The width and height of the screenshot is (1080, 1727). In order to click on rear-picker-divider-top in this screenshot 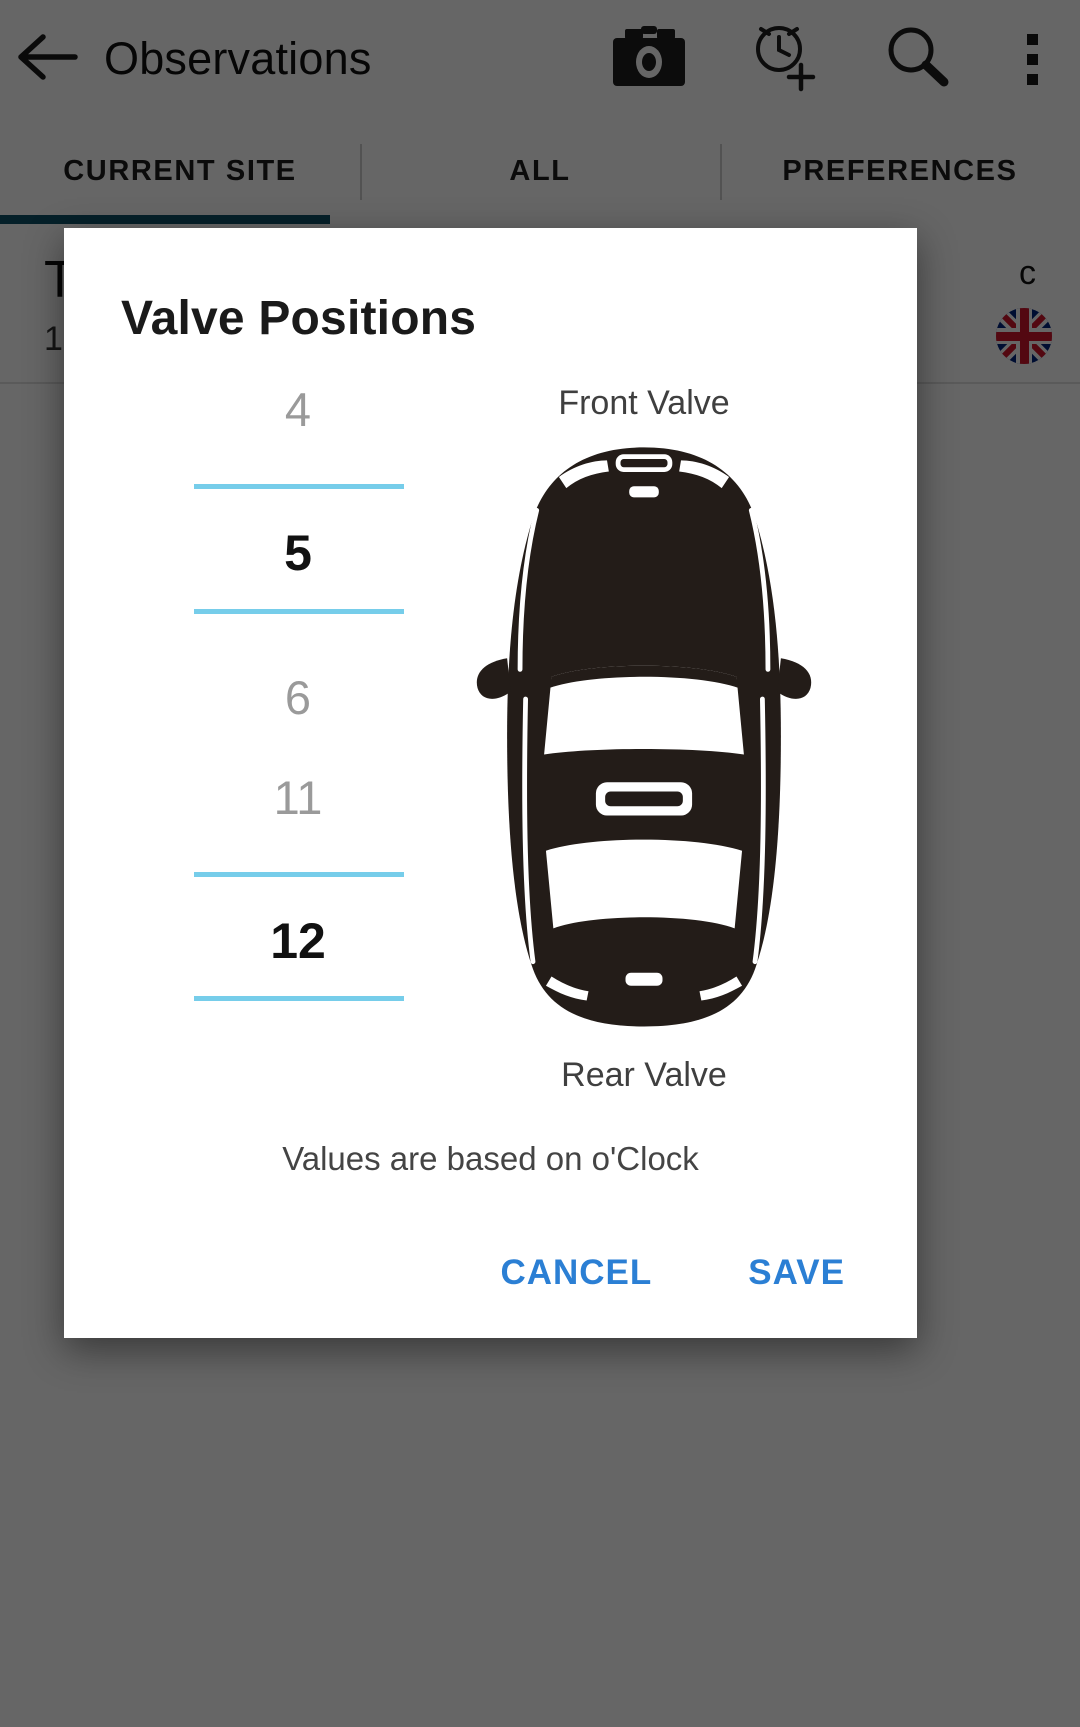, I will do `click(299, 874)`.